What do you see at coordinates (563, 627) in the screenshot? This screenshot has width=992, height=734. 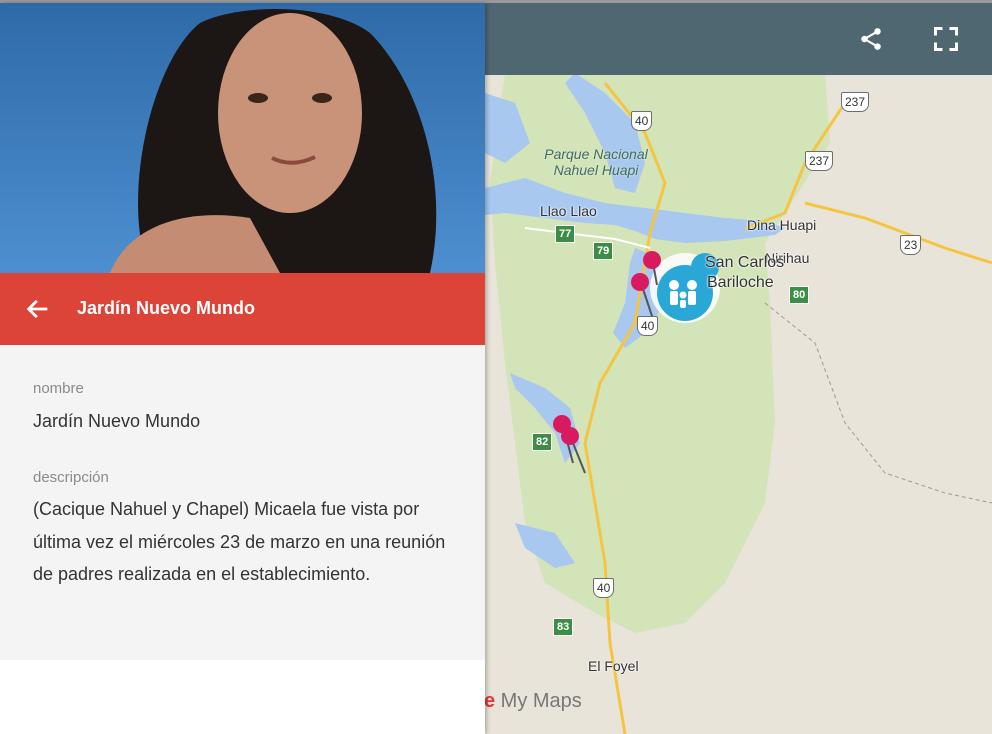 I see `route-shield-83: 83` at bounding box center [563, 627].